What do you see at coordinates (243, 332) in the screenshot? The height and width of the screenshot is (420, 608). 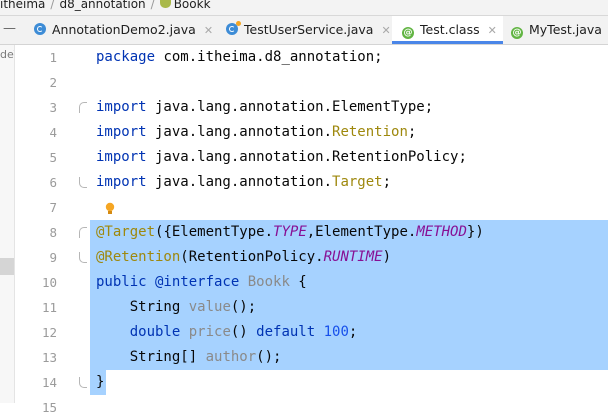 I see `code-line-12: double price() default 100;` at bounding box center [243, 332].